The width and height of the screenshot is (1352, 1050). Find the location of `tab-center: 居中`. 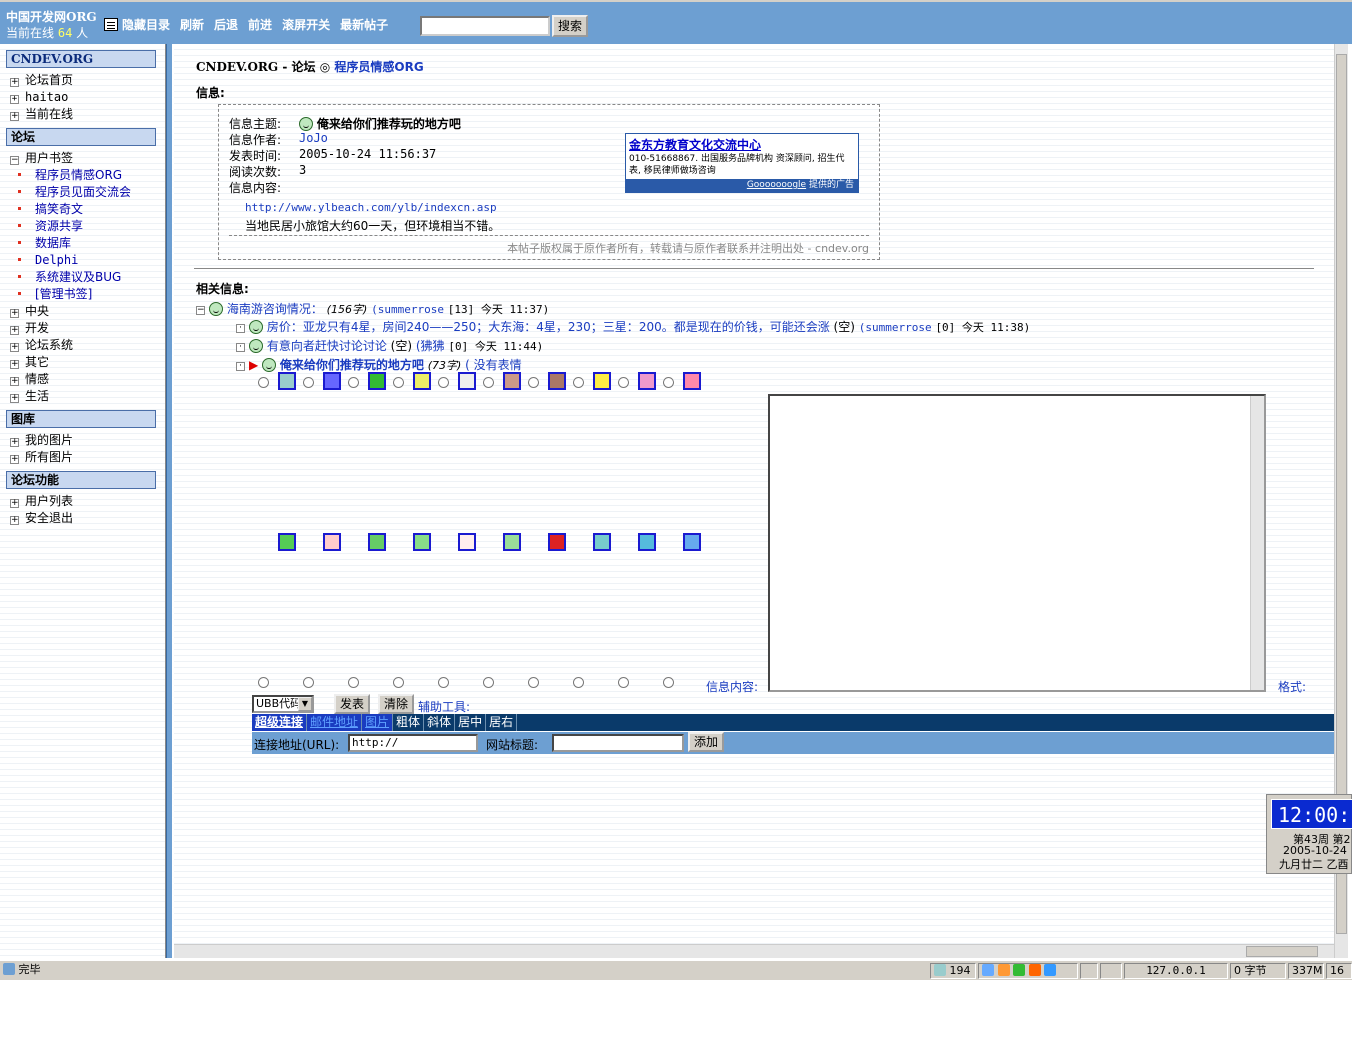

tab-center: 居中 is located at coordinates (471, 722).